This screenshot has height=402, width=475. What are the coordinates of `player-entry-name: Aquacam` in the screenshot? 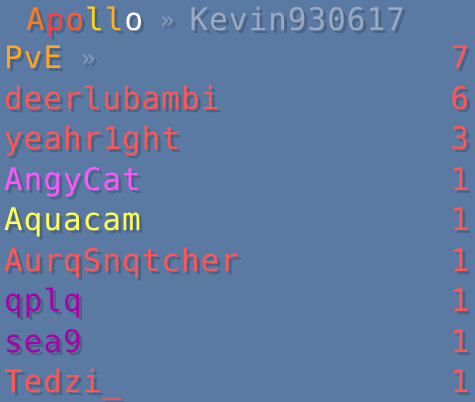 It's located at (73, 220).